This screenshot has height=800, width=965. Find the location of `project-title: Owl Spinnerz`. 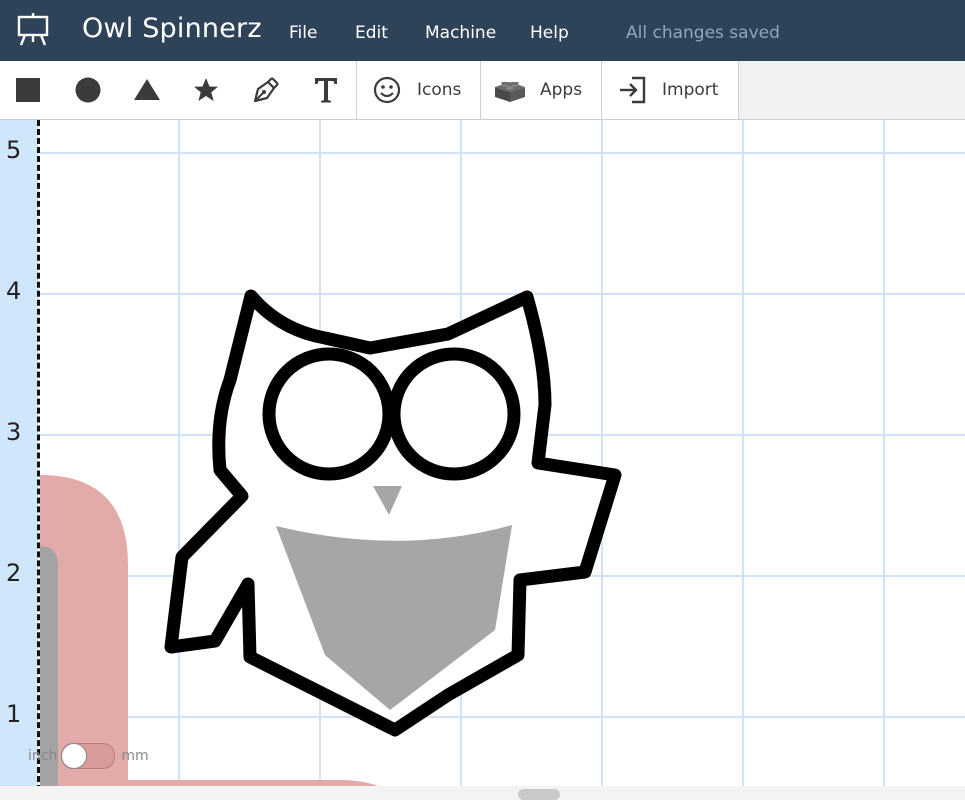

project-title: Owl Spinnerz is located at coordinates (172, 28).